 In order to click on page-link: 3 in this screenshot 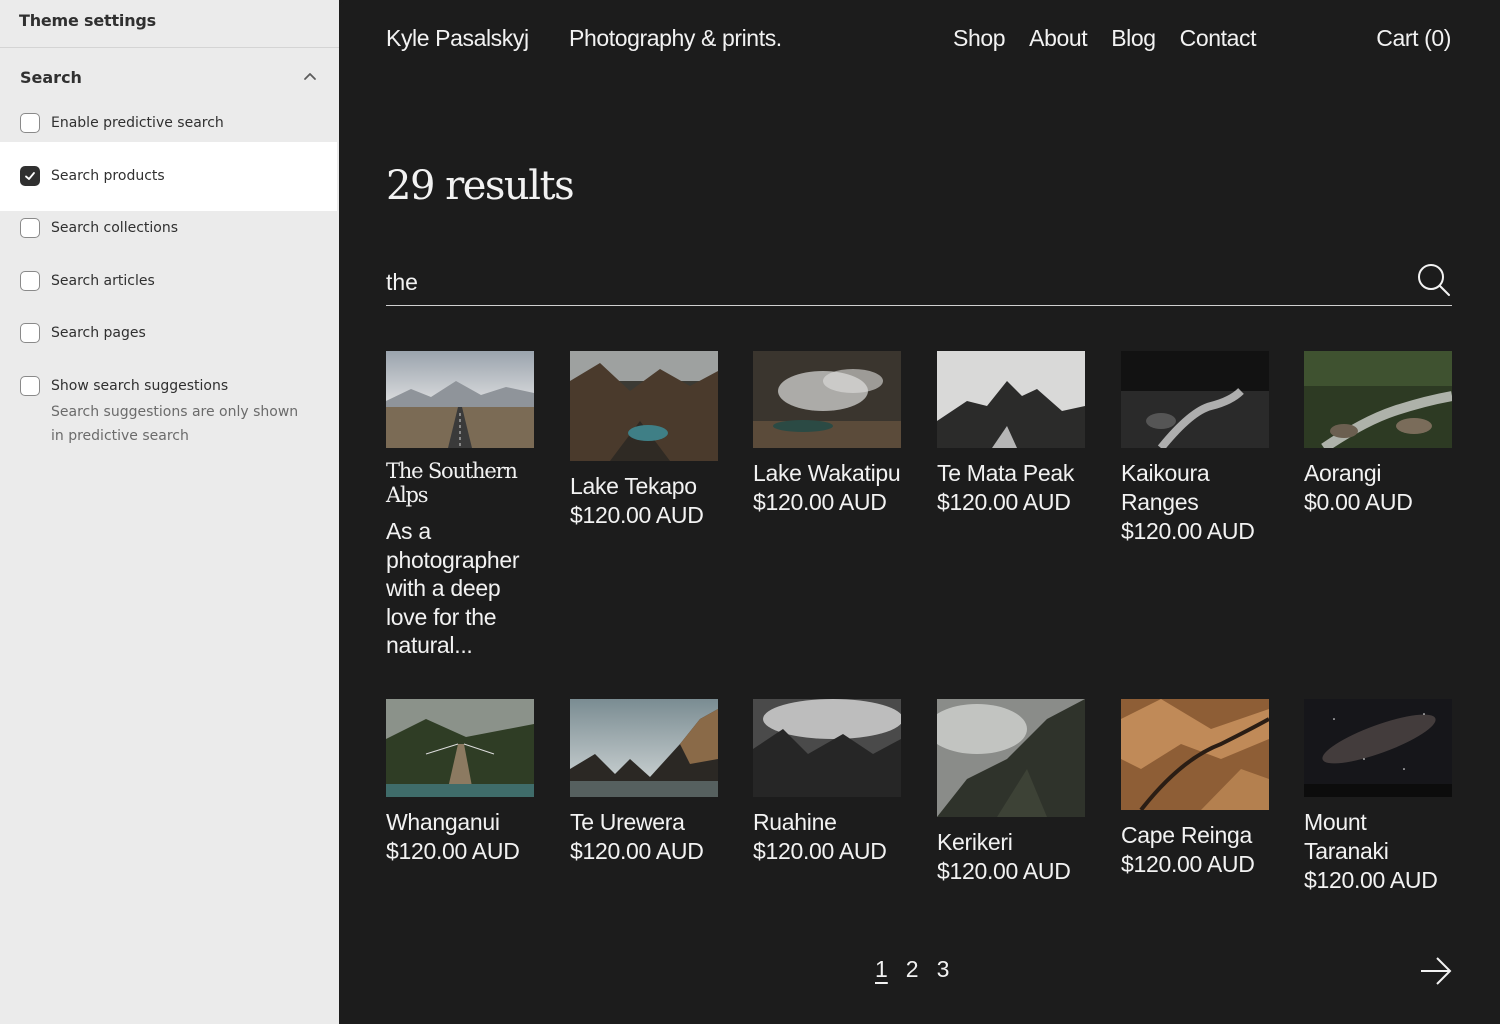, I will do `click(943, 969)`.